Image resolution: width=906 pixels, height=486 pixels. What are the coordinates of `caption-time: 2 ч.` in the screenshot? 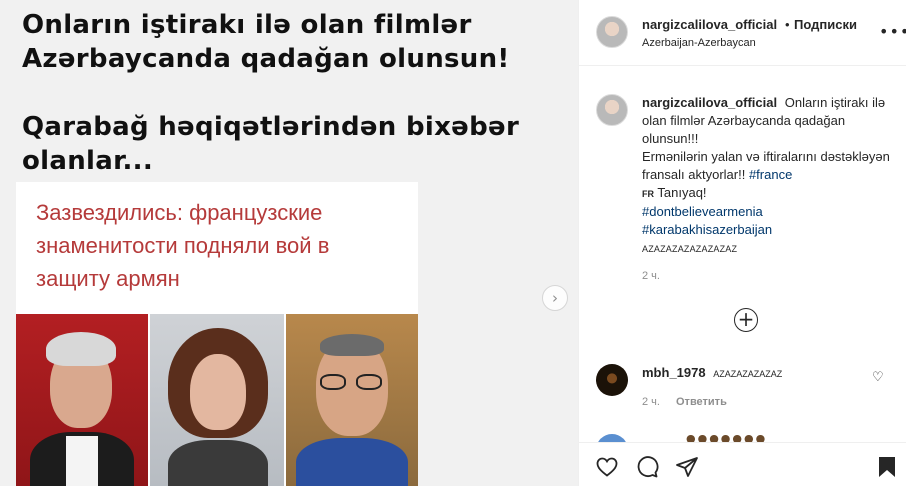 It's located at (651, 276).